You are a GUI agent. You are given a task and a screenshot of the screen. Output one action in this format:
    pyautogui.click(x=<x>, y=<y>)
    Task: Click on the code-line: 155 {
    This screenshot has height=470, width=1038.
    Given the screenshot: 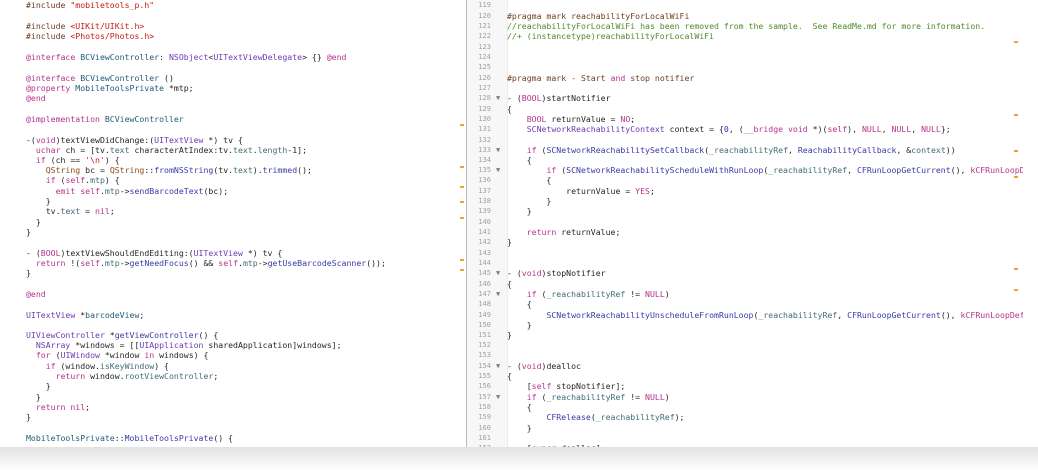 What is the action you would take?
    pyautogui.click(x=745, y=376)
    